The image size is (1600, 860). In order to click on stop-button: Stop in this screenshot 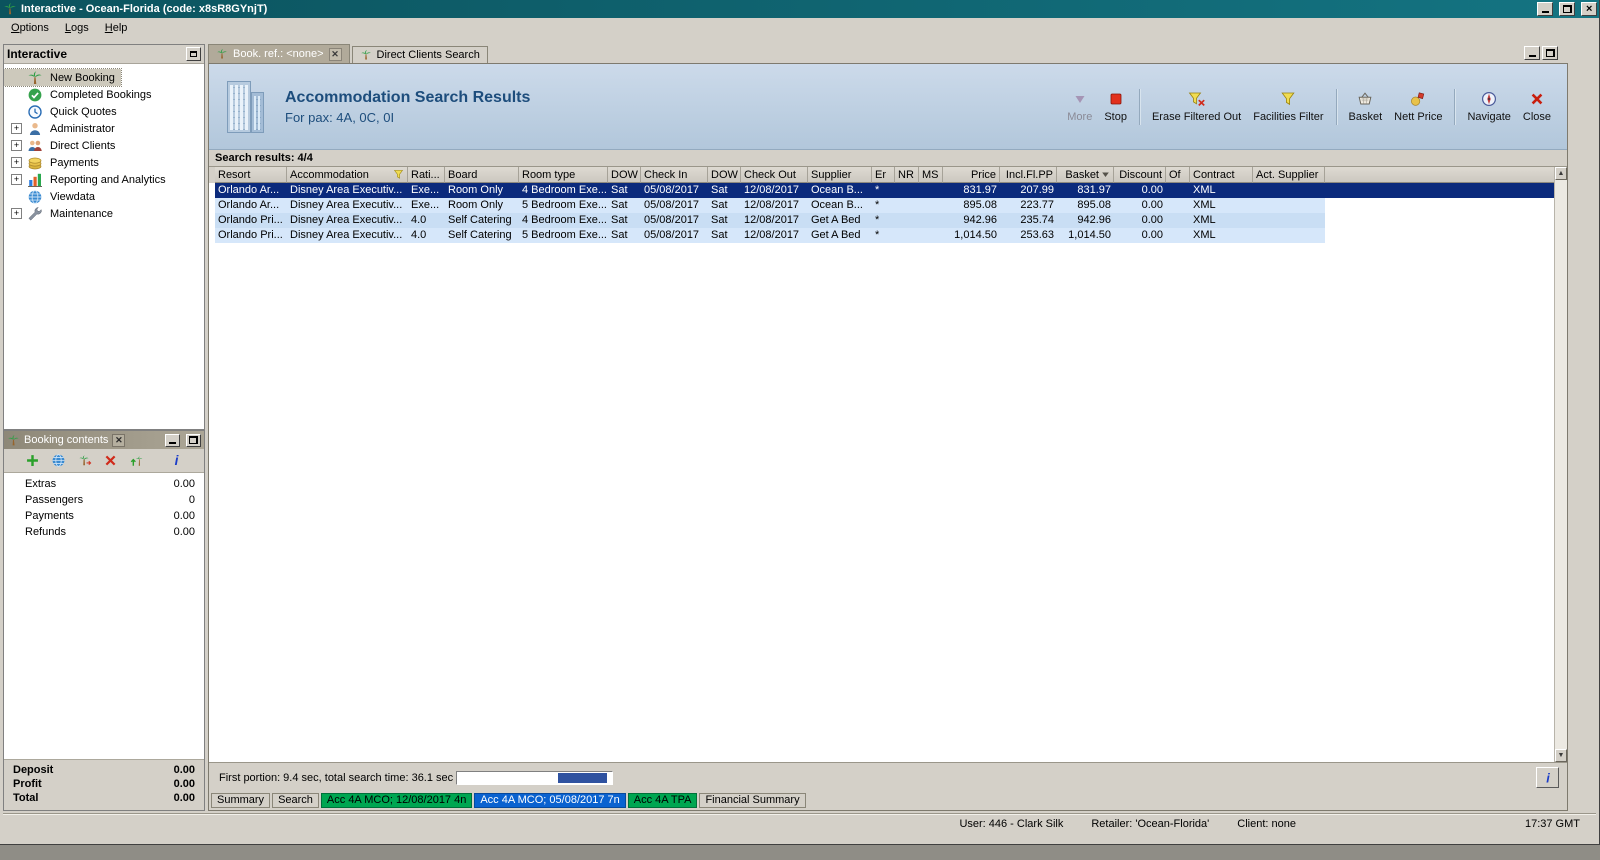, I will do `click(1115, 107)`.